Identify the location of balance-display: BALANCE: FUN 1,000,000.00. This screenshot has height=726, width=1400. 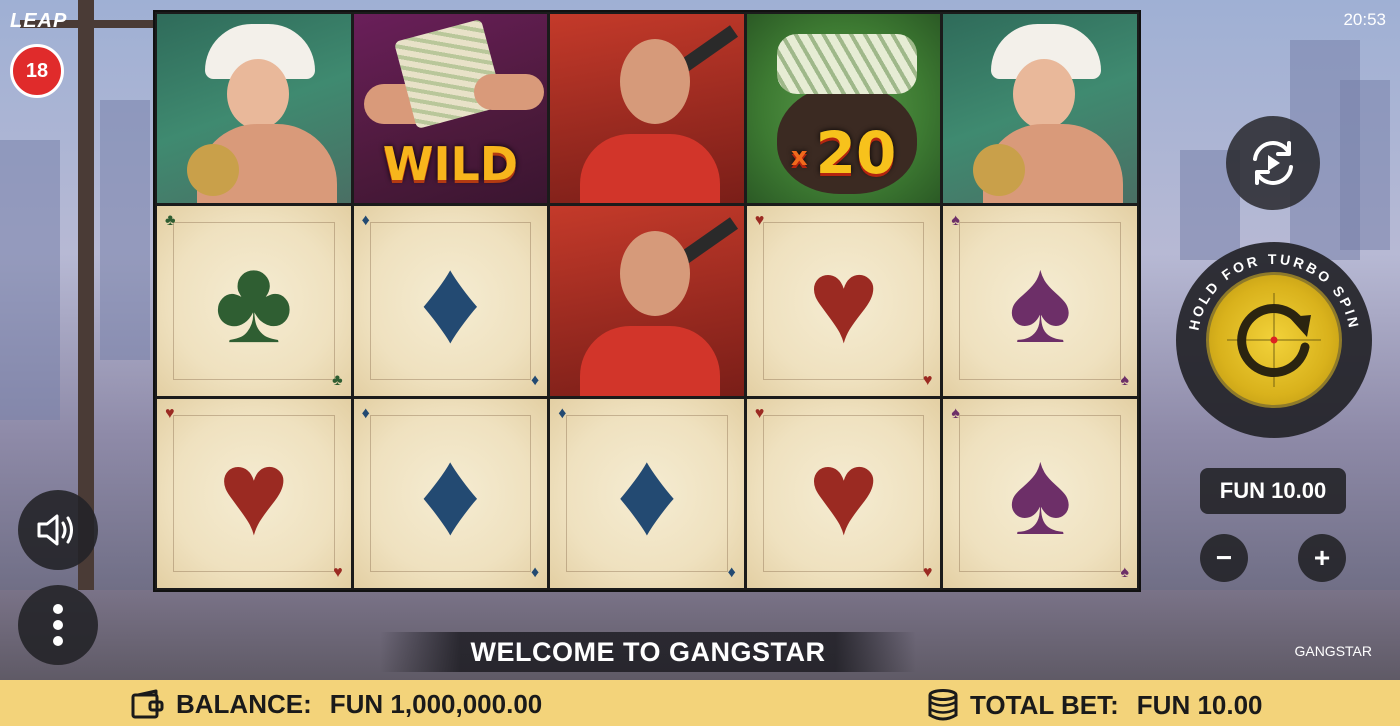
(336, 704).